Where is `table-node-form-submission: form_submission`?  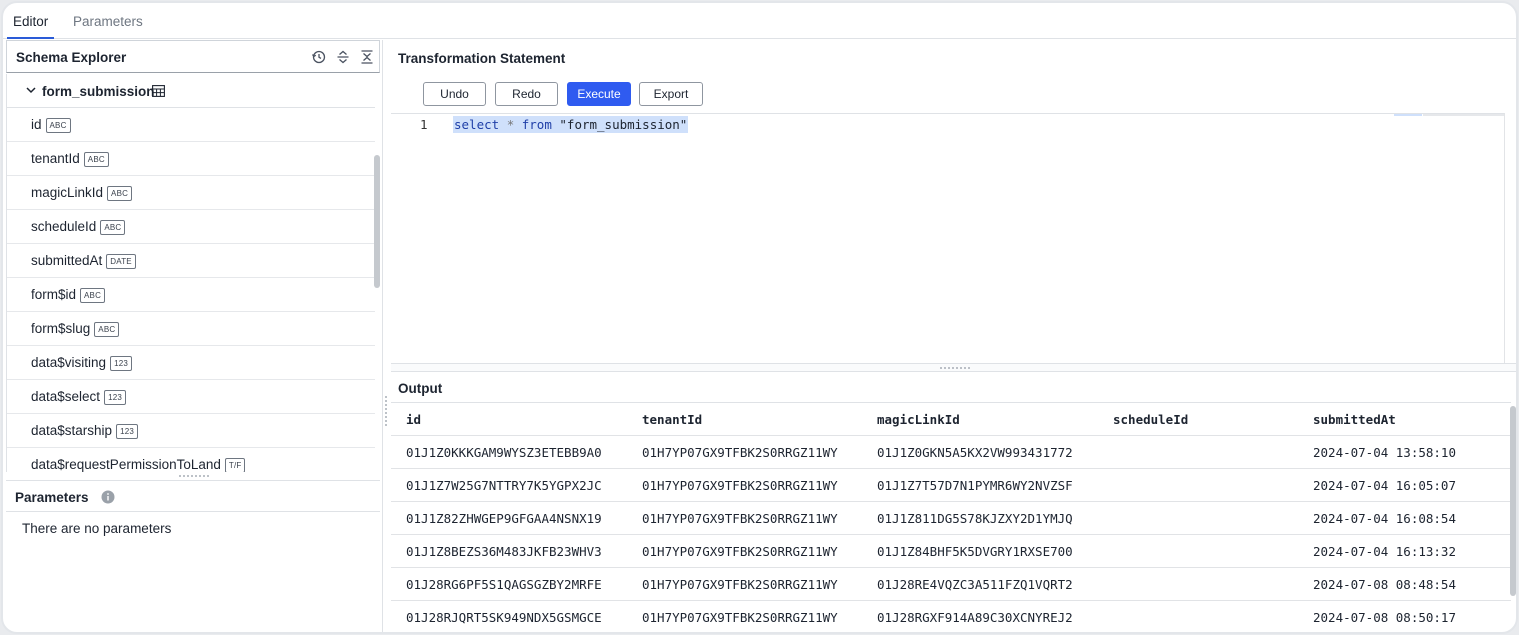 table-node-form-submission: form_submission is located at coordinates (191, 91).